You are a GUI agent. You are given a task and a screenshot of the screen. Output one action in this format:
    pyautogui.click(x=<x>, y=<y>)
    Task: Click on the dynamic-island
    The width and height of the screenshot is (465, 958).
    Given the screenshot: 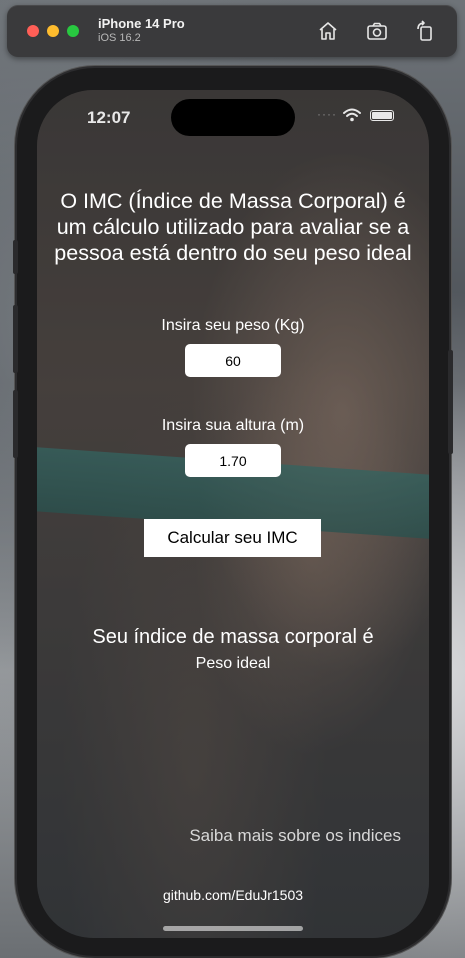 What is the action you would take?
    pyautogui.click(x=233, y=117)
    